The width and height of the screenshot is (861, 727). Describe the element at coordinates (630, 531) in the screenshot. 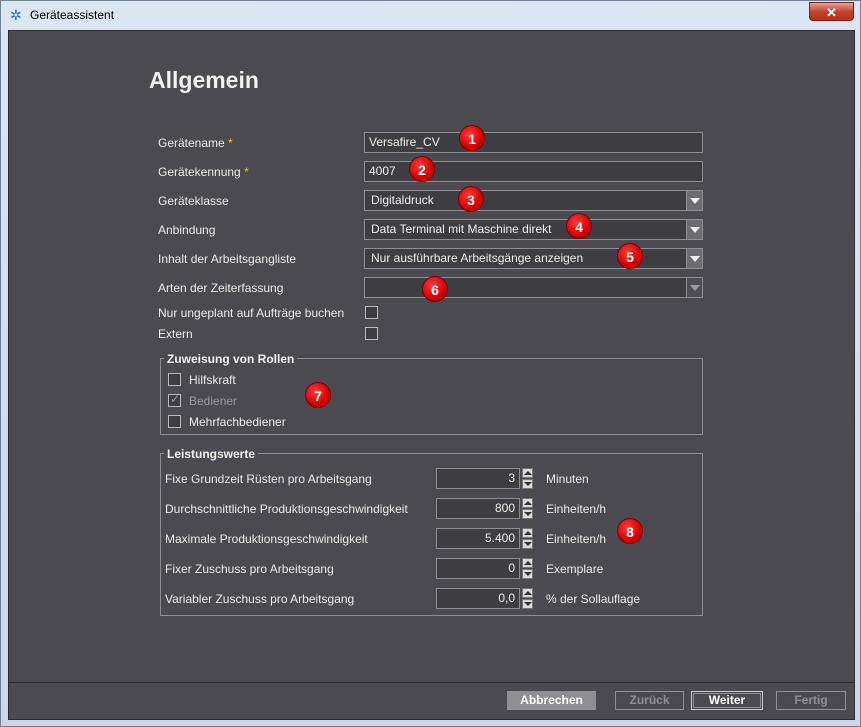

I see `callout-badge-8: 8` at that location.